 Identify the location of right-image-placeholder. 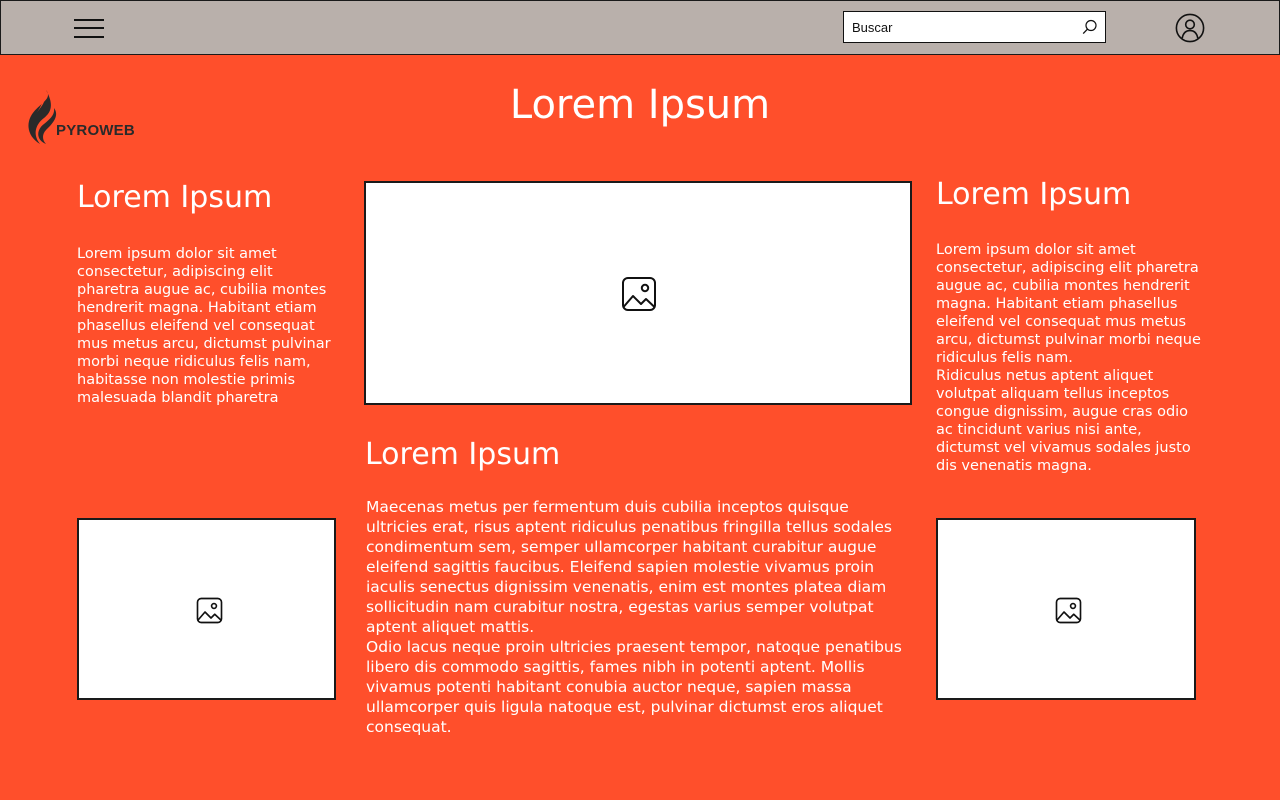
(1066, 609).